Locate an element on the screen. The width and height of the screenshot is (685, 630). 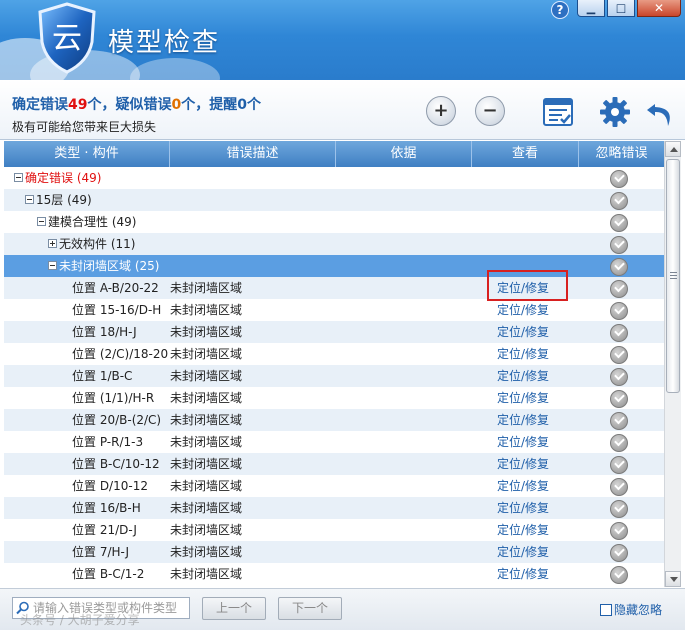
column-header-type: 类型 · 构件 is located at coordinates (87, 154).